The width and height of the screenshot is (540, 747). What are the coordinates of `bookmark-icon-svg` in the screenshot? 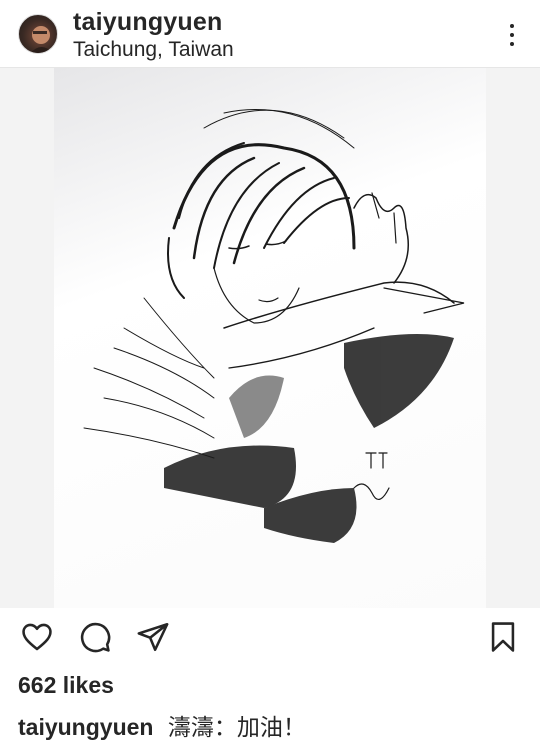 It's located at (503, 637).